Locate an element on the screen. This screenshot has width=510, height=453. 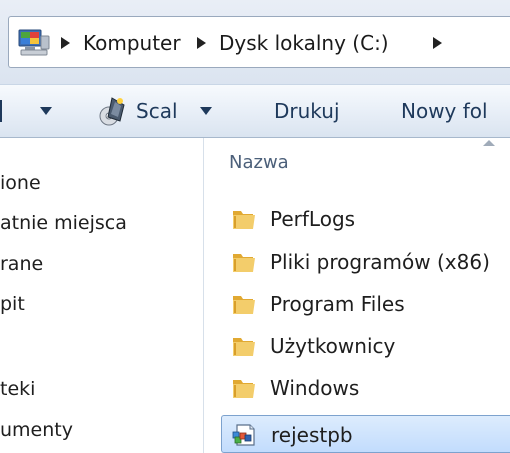
burn-button: Scal is located at coordinates (157, 111).